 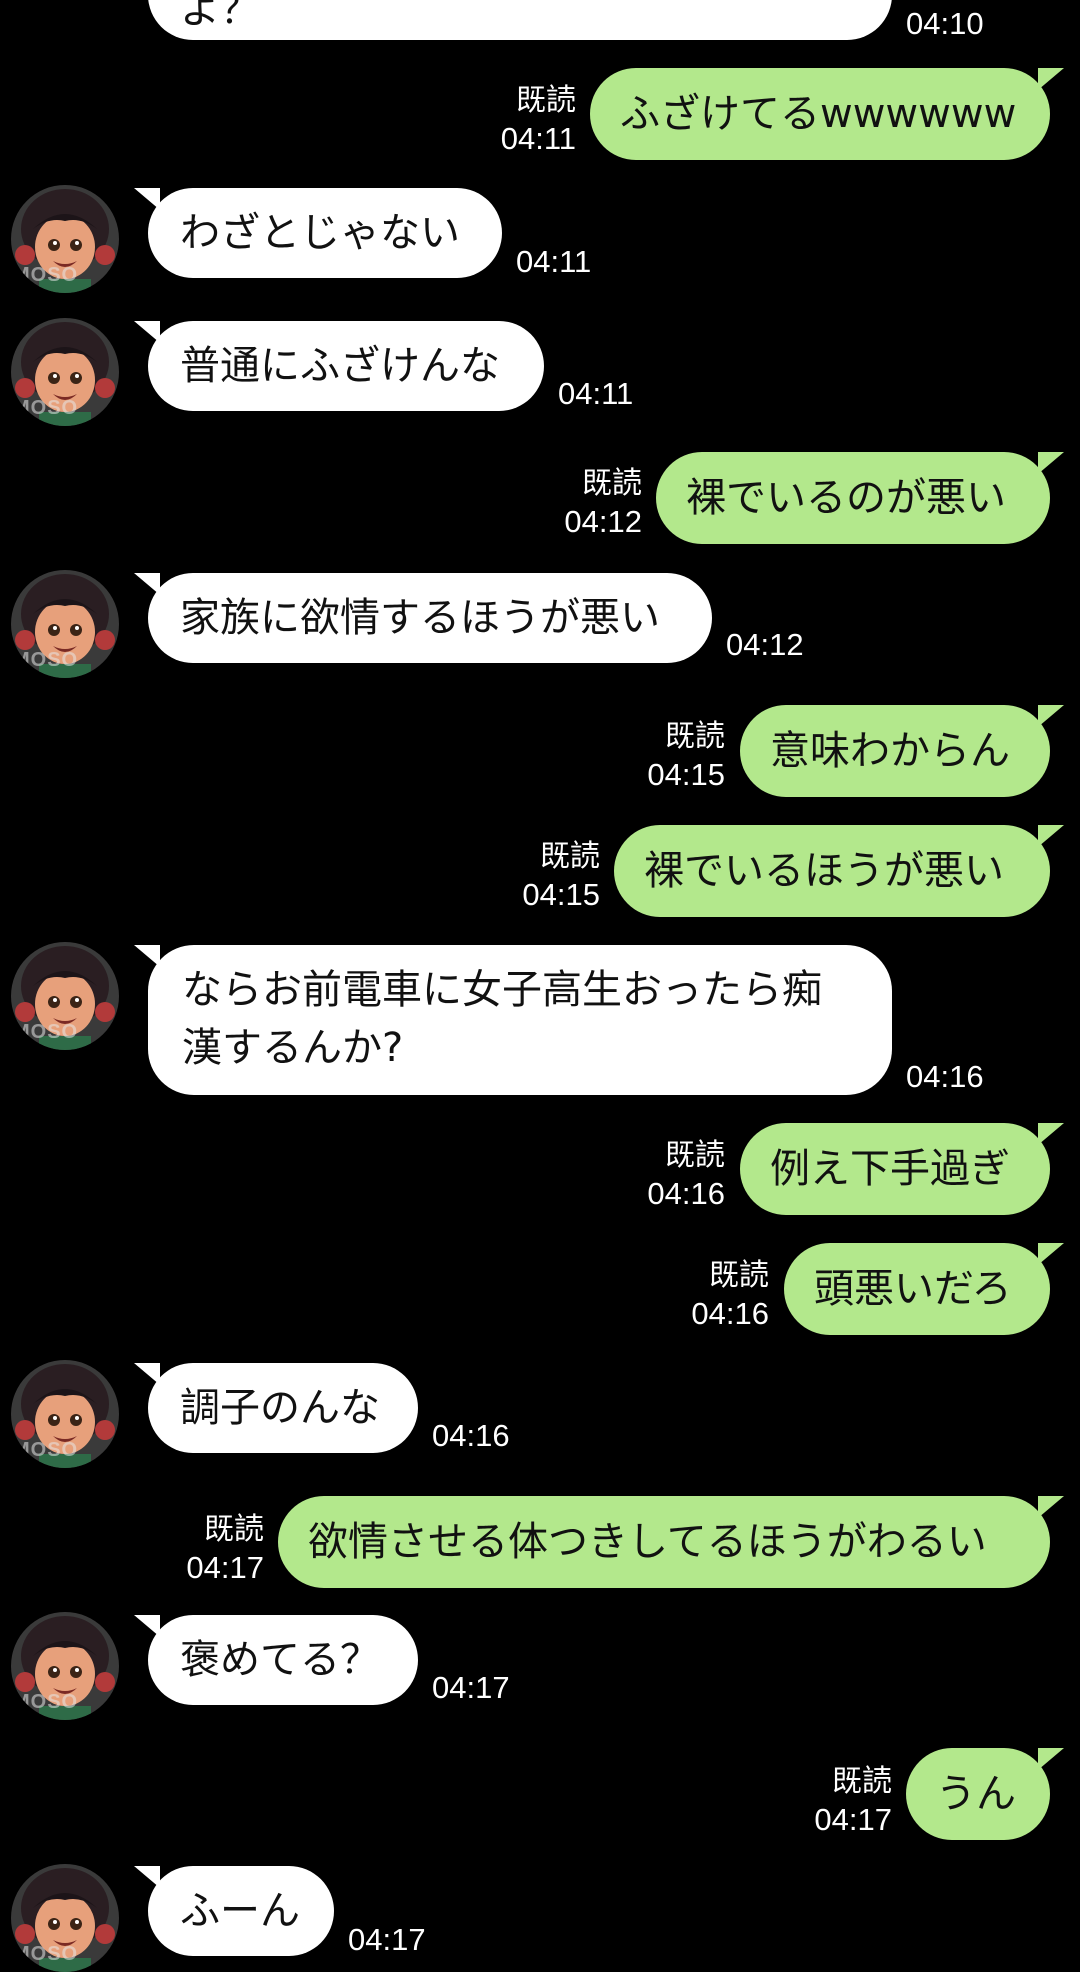 I want to click on outgoing-bubble: ふざけてるwwwwww, so click(x=827, y=114).